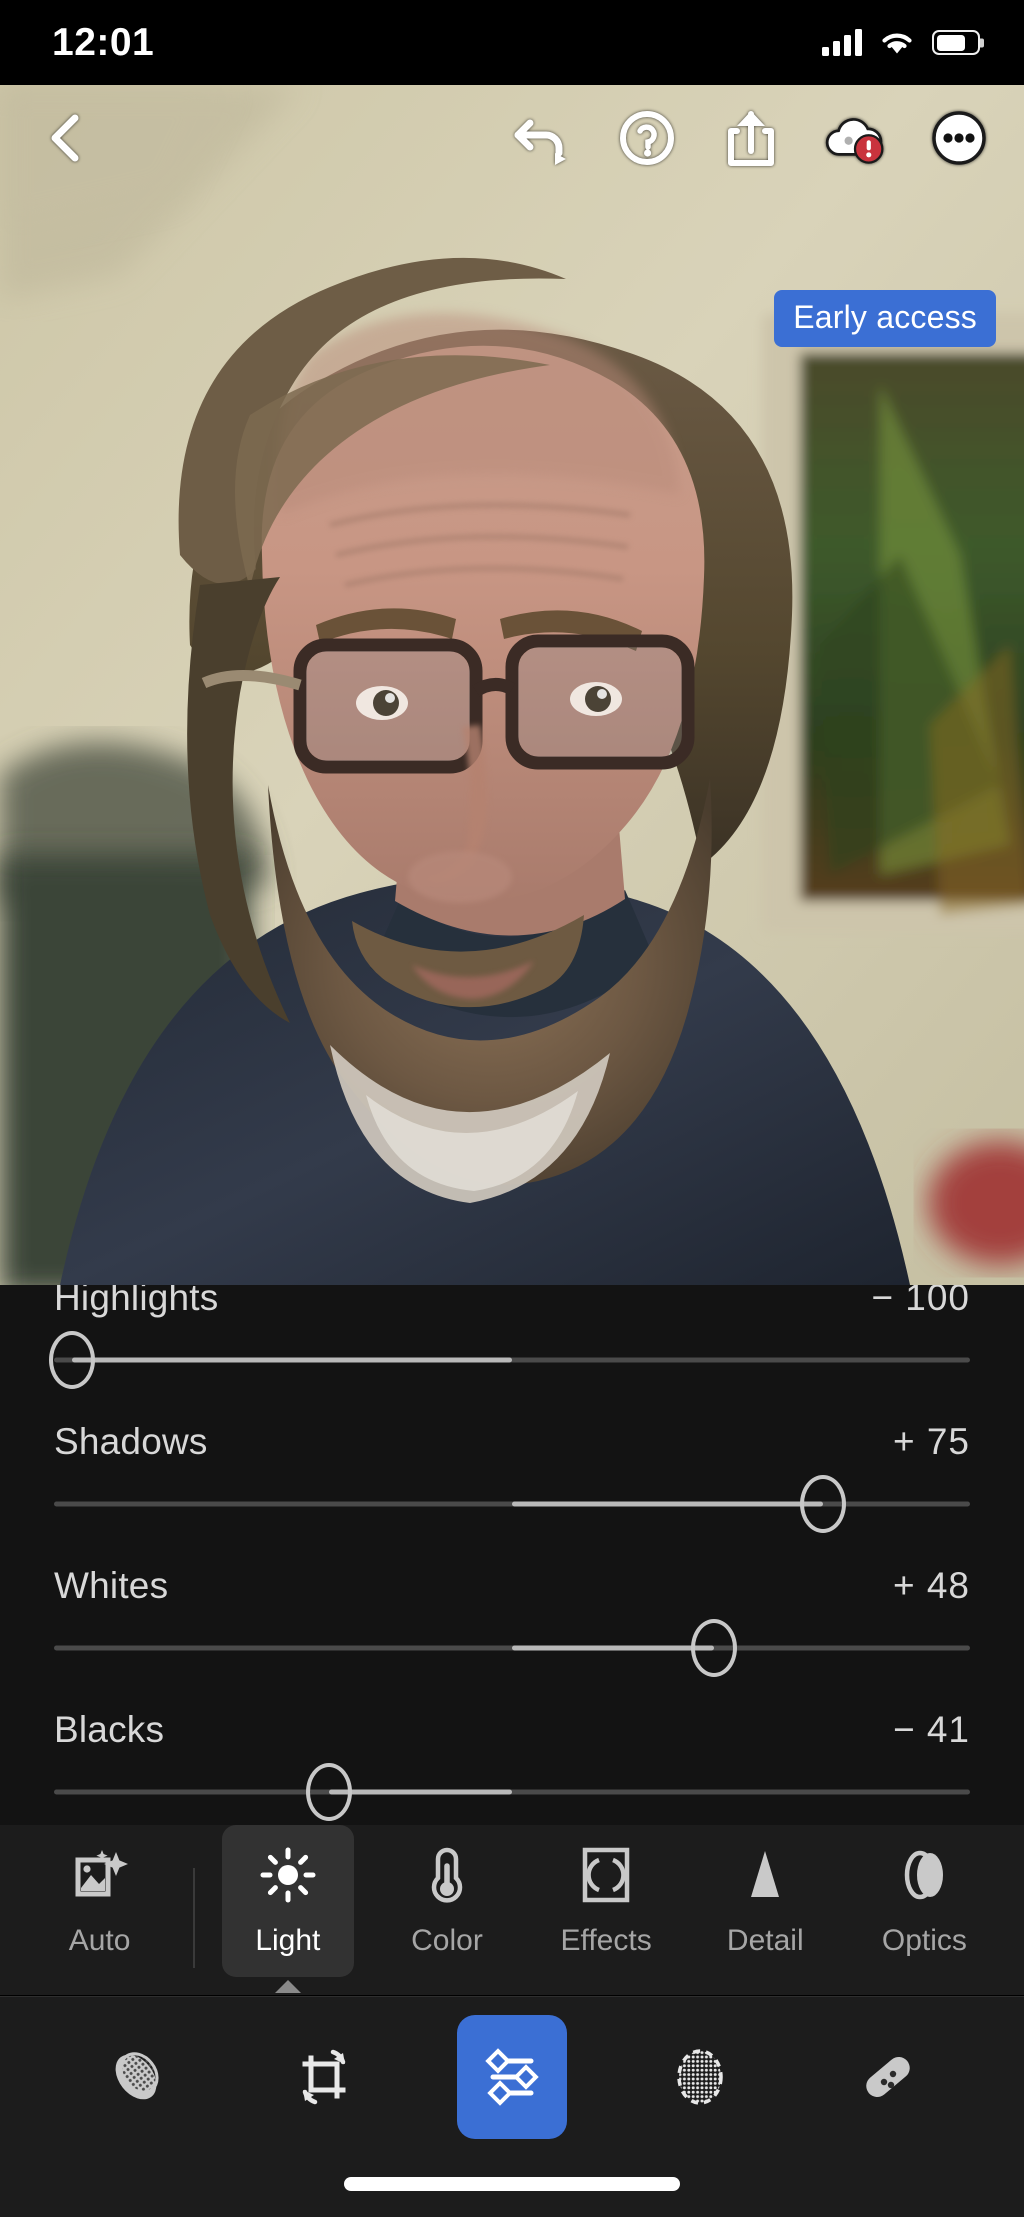  I want to click on cloud-status-button, so click(855, 138).